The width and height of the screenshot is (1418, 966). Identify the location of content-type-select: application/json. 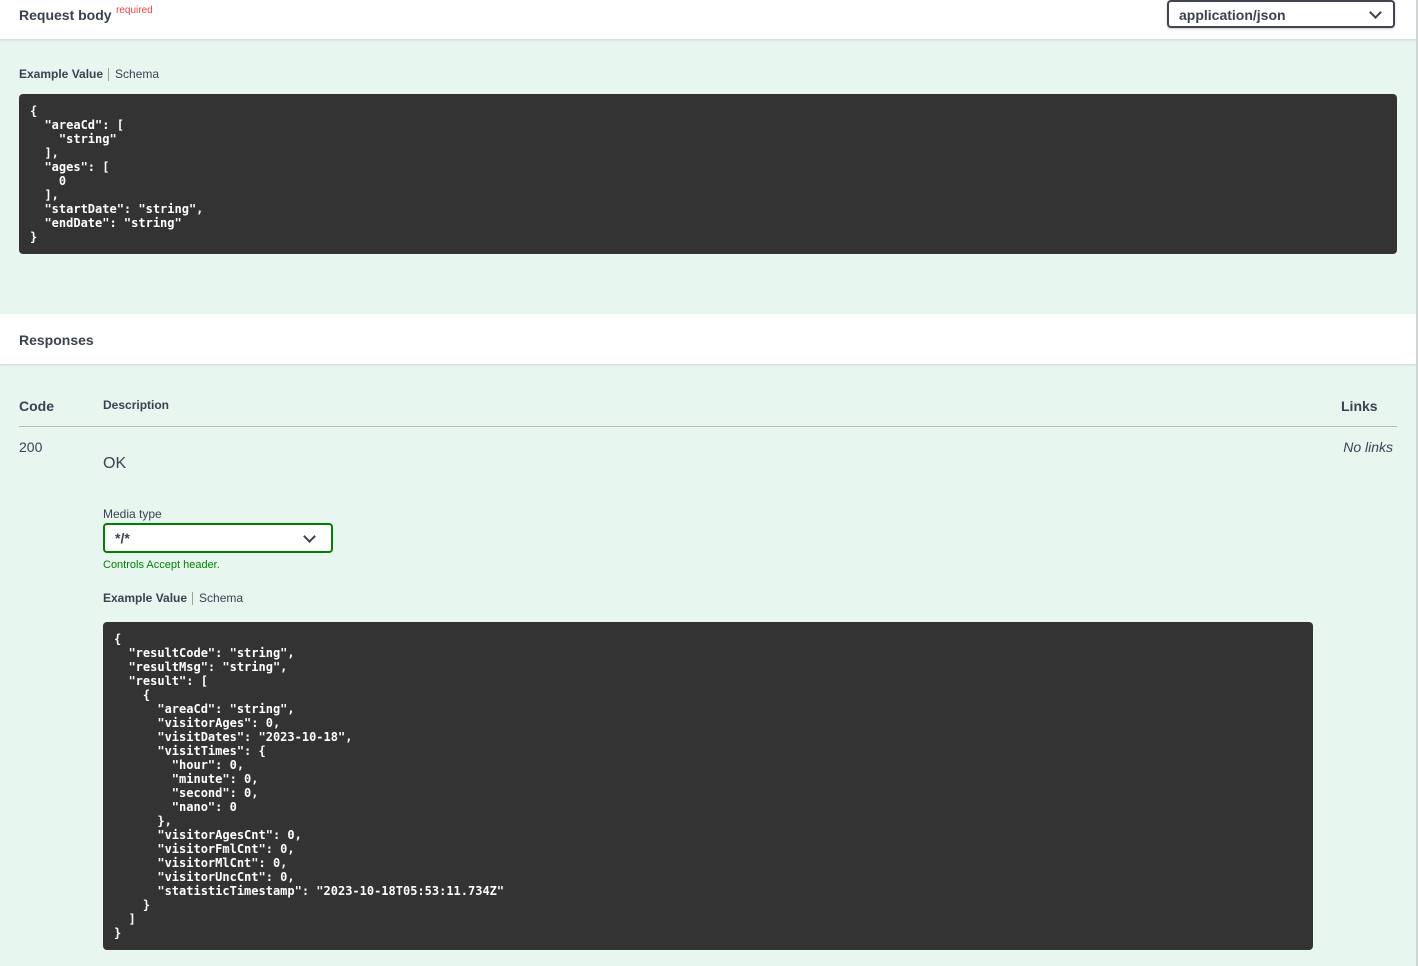
(1281, 14).